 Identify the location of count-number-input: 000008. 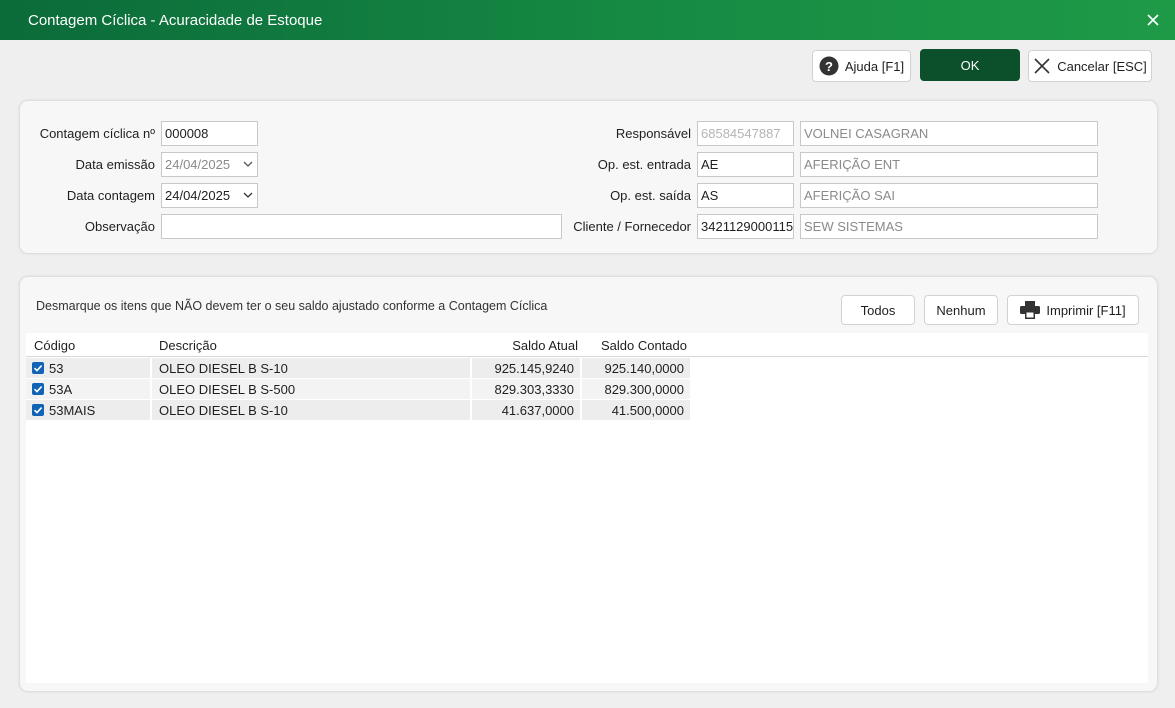
(209, 133).